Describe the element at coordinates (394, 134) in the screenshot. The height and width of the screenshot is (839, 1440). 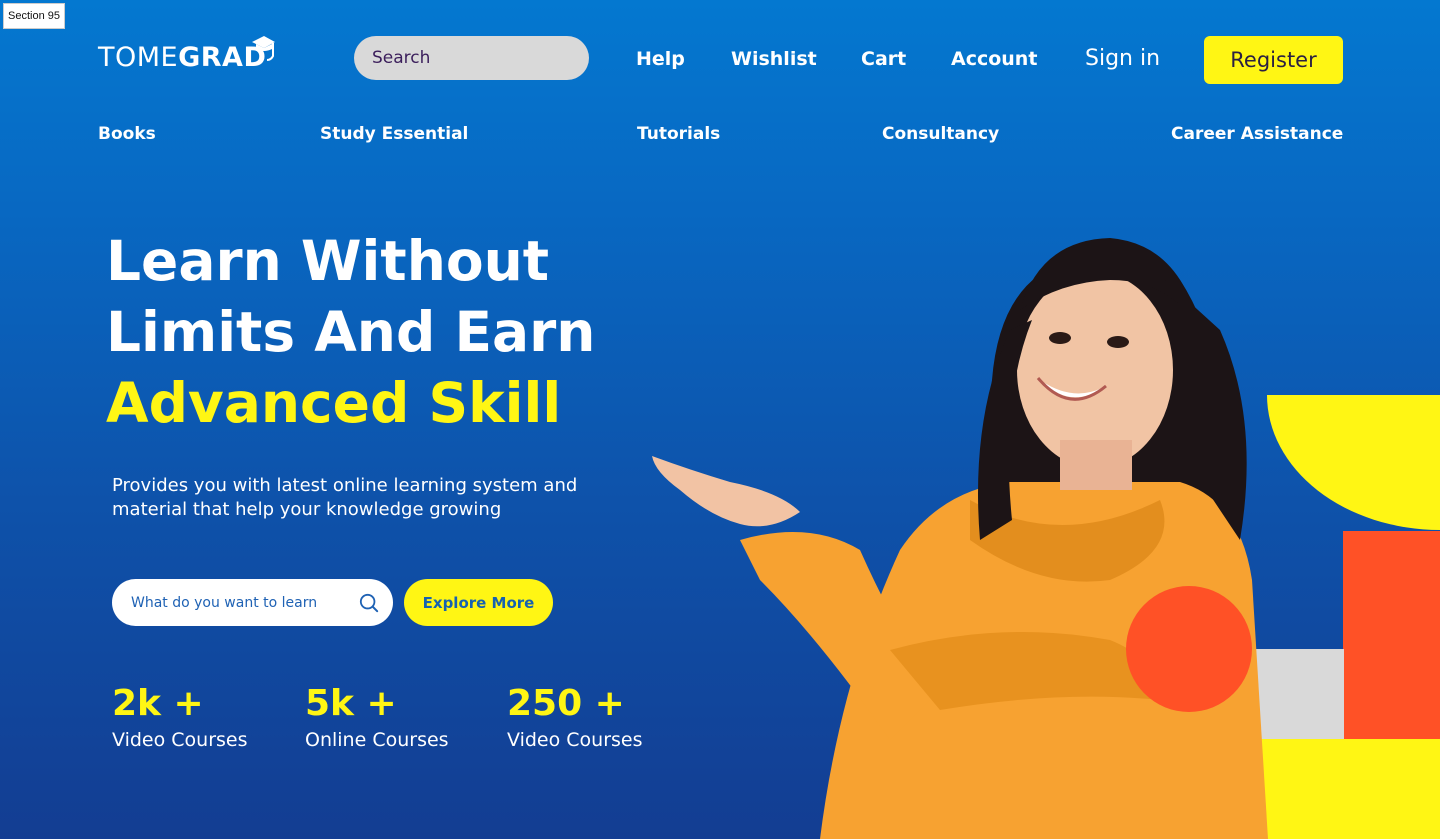
I see `category-study-essential: Study Essential` at that location.